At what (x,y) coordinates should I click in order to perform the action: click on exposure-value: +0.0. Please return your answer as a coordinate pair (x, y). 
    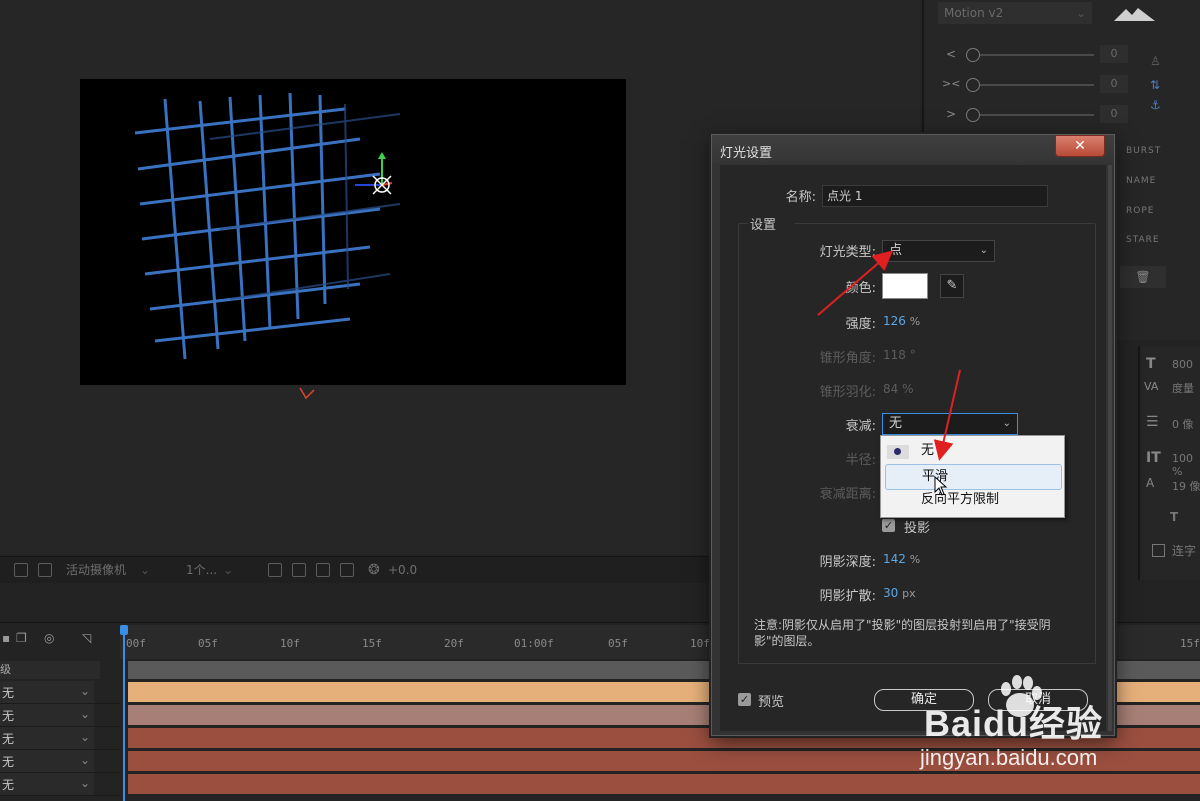
    Looking at the image, I should click on (408, 570).